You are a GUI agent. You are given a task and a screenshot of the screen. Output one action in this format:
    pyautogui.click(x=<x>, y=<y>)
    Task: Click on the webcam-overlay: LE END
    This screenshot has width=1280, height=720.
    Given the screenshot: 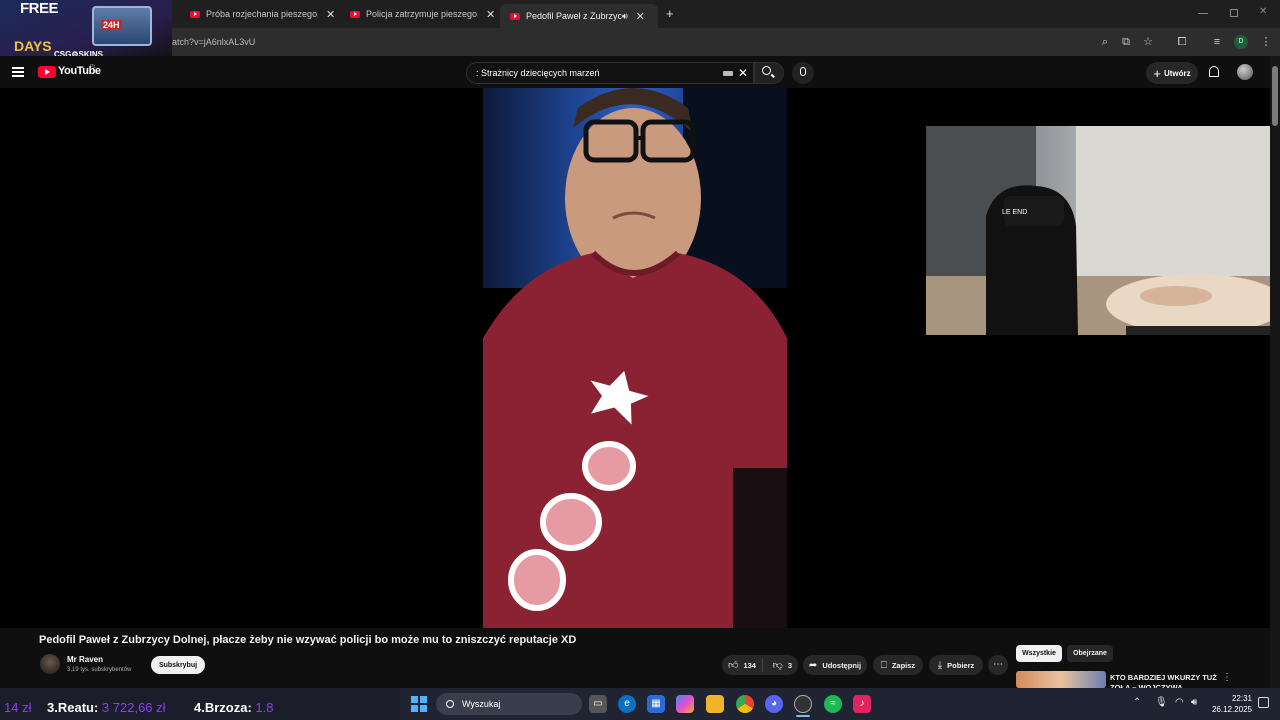 What is the action you would take?
    pyautogui.click(x=1103, y=230)
    